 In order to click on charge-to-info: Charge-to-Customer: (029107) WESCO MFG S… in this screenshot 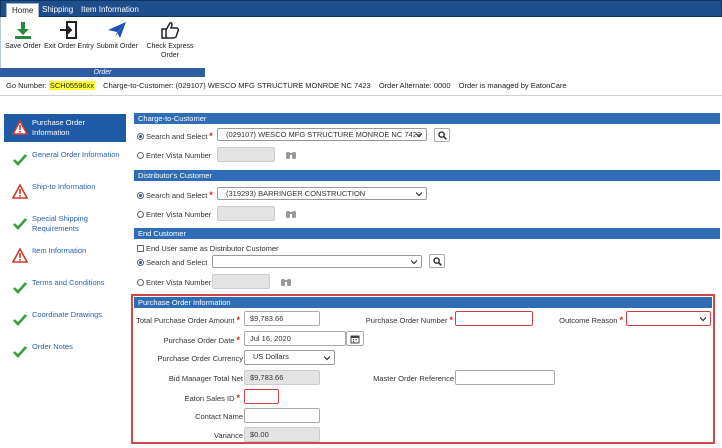, I will do `click(237, 85)`.